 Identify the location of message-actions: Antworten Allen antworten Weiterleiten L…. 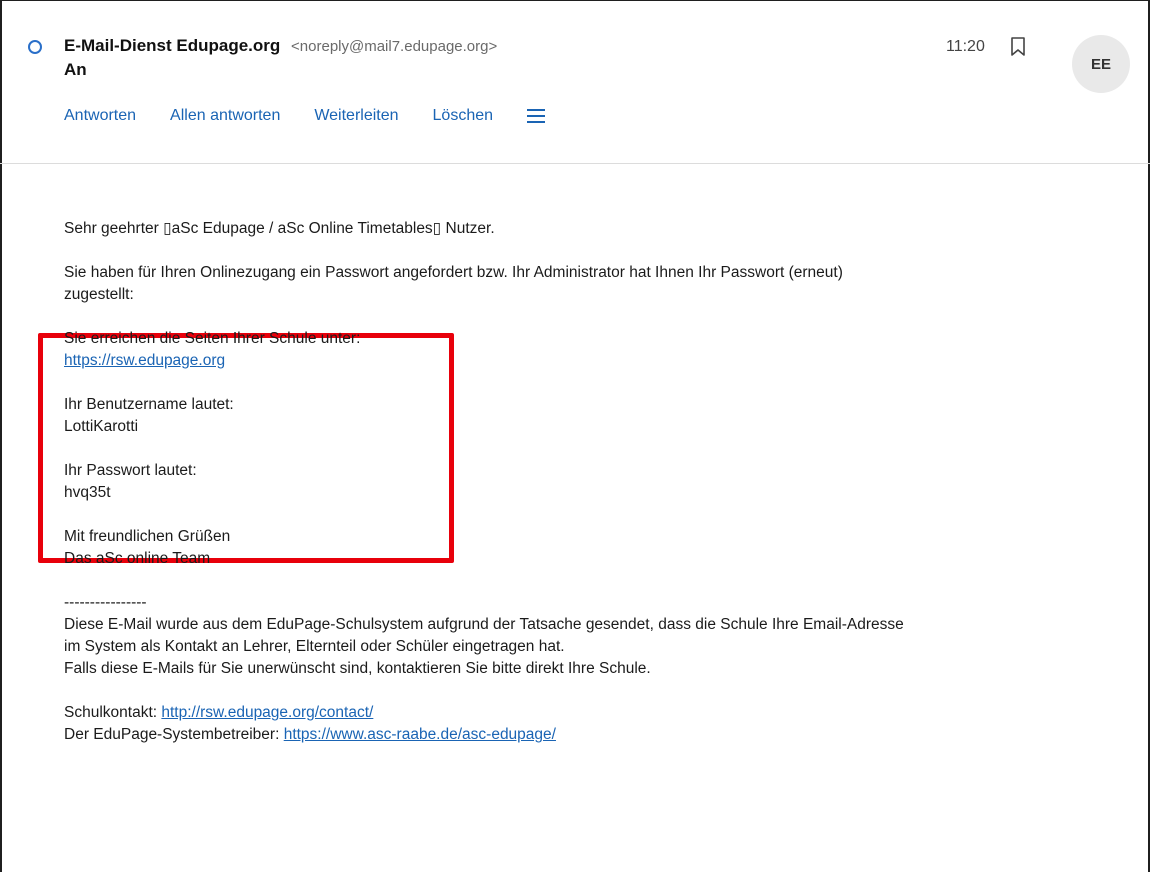
(305, 116).